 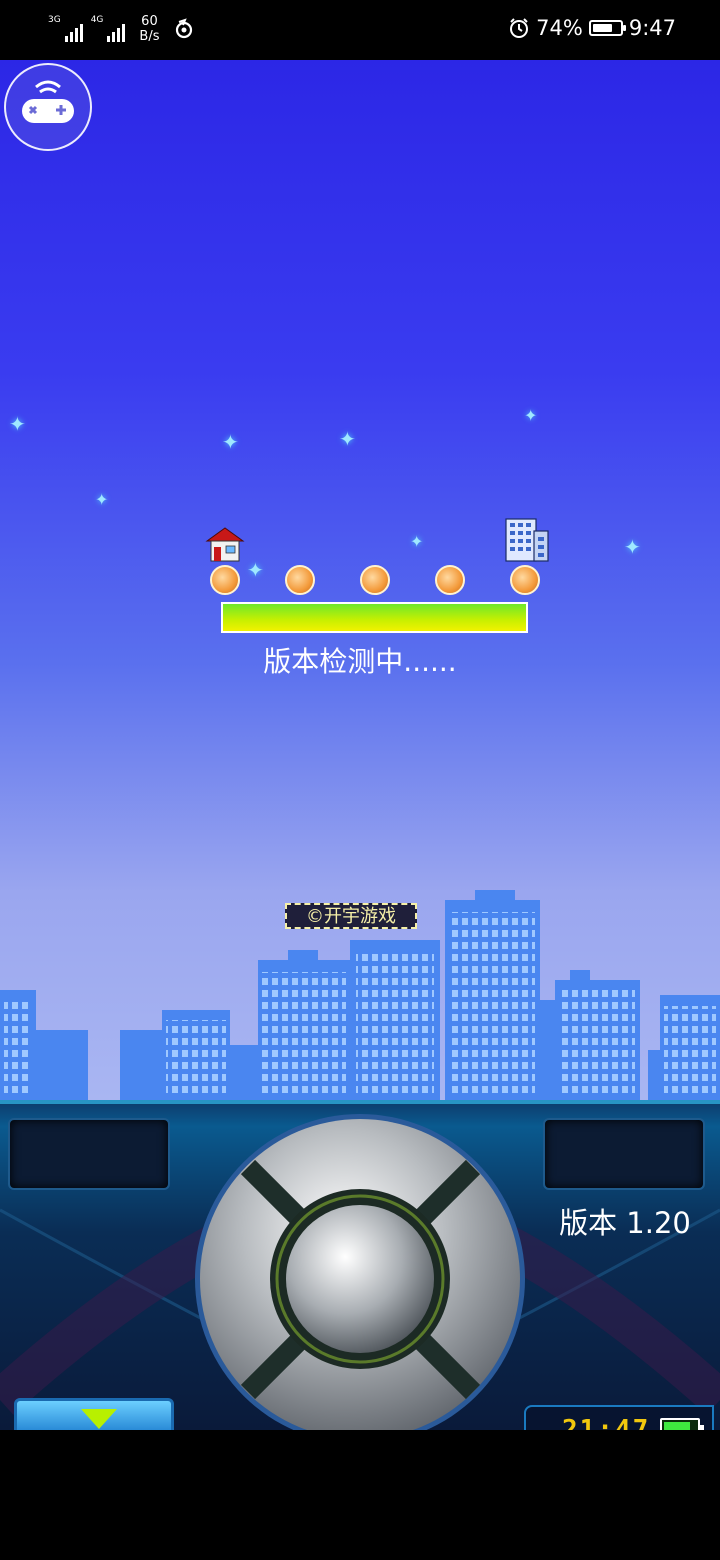 What do you see at coordinates (624, 1154) in the screenshot?
I see `right-softkey` at bounding box center [624, 1154].